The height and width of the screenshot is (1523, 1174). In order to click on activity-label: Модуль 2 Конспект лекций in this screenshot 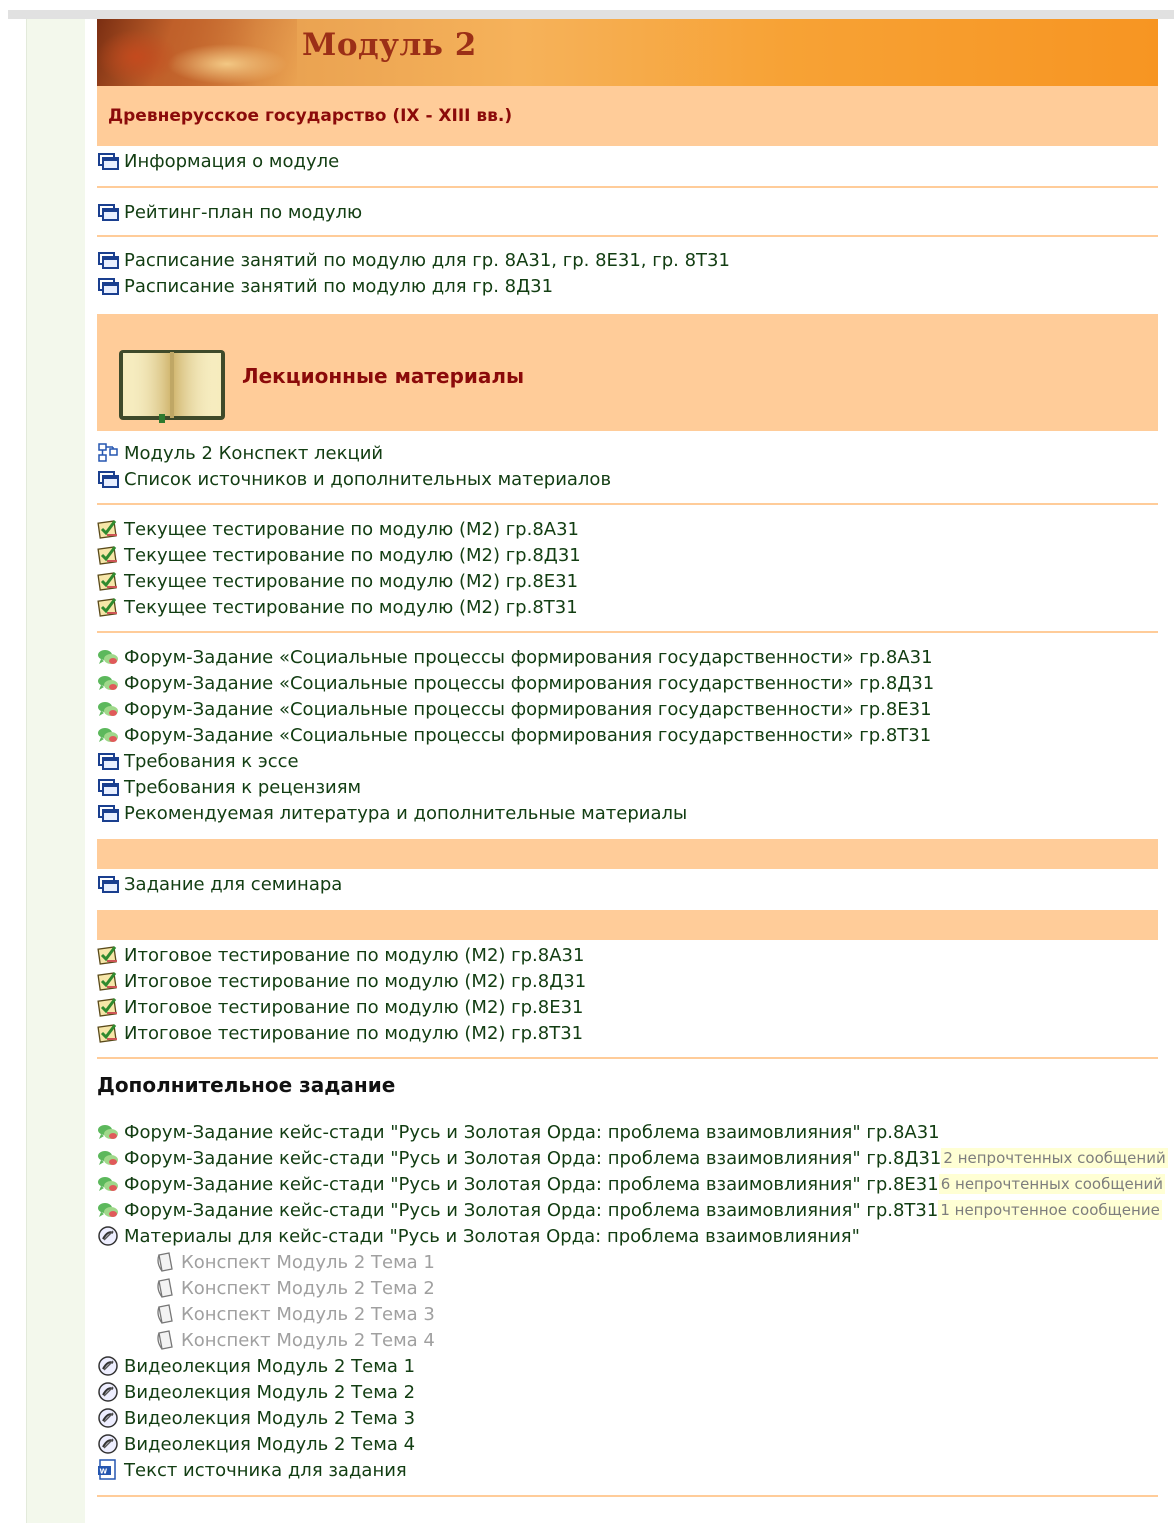, I will do `click(253, 453)`.